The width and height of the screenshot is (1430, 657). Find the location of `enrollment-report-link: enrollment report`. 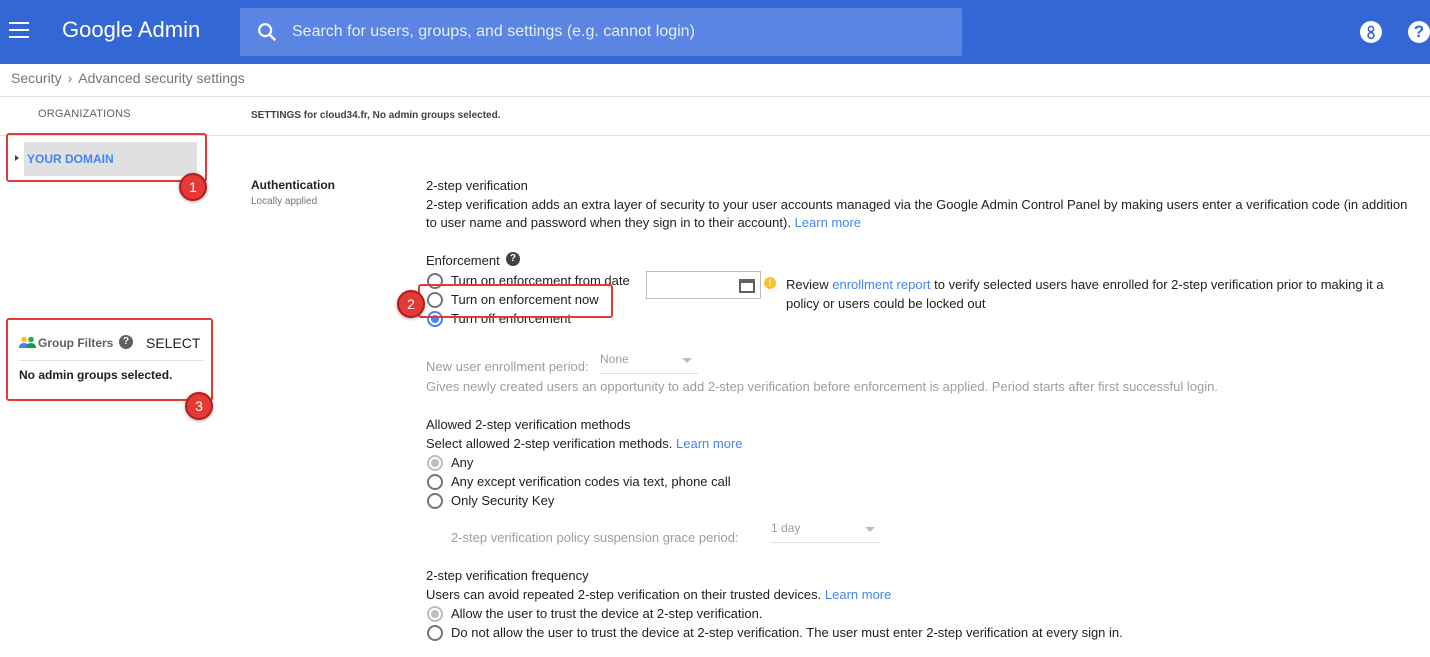

enrollment-report-link: enrollment report is located at coordinates (881, 284).